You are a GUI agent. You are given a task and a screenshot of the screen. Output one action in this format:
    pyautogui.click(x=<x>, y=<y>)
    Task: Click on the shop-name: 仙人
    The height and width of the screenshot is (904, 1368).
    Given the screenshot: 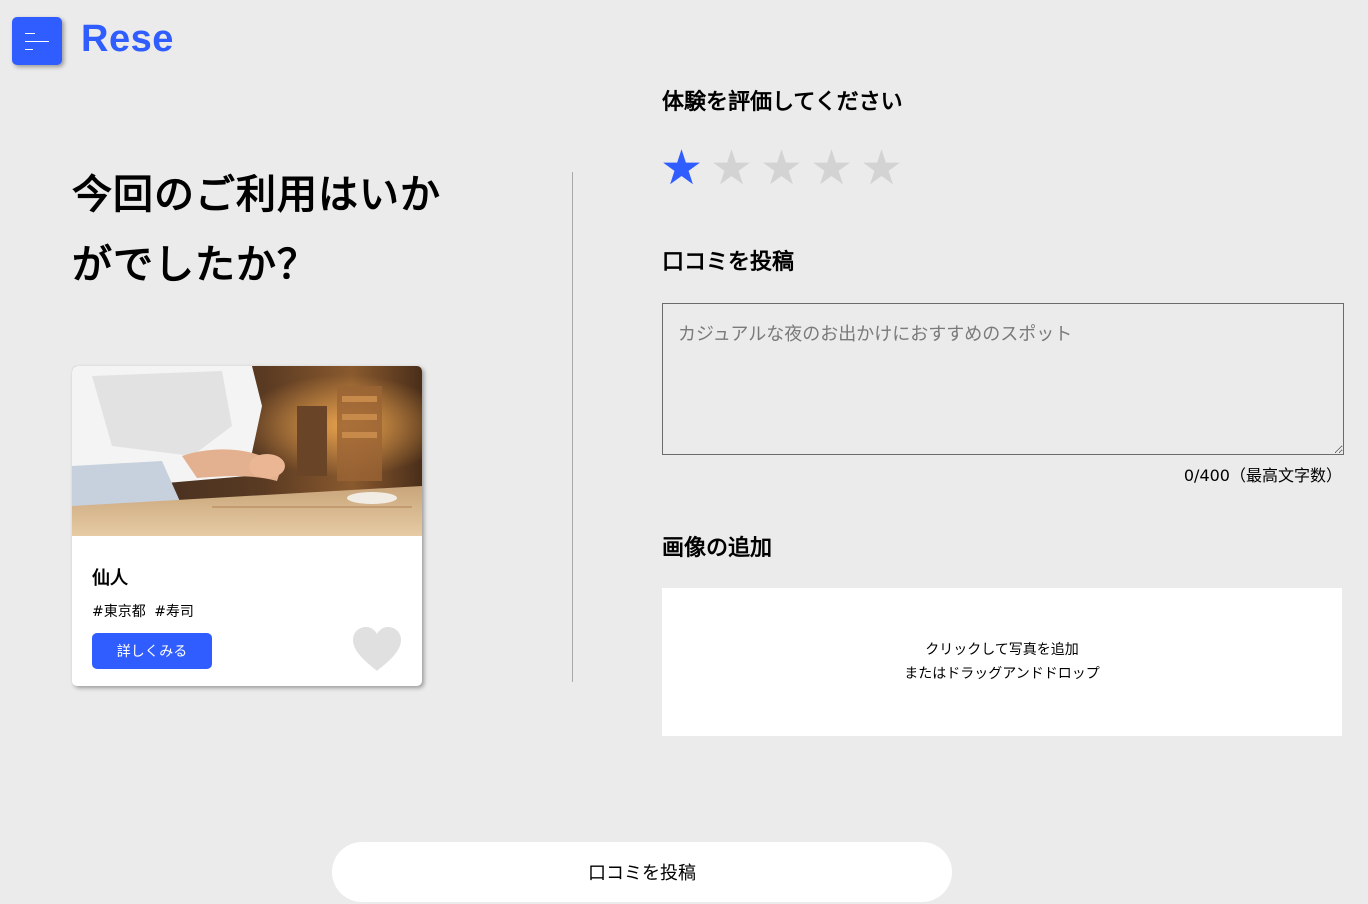 What is the action you would take?
    pyautogui.click(x=110, y=578)
    